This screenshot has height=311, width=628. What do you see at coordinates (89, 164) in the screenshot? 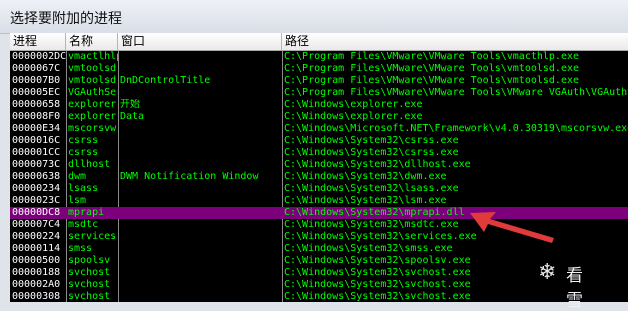
I see `process-name-cell: dllhost` at bounding box center [89, 164].